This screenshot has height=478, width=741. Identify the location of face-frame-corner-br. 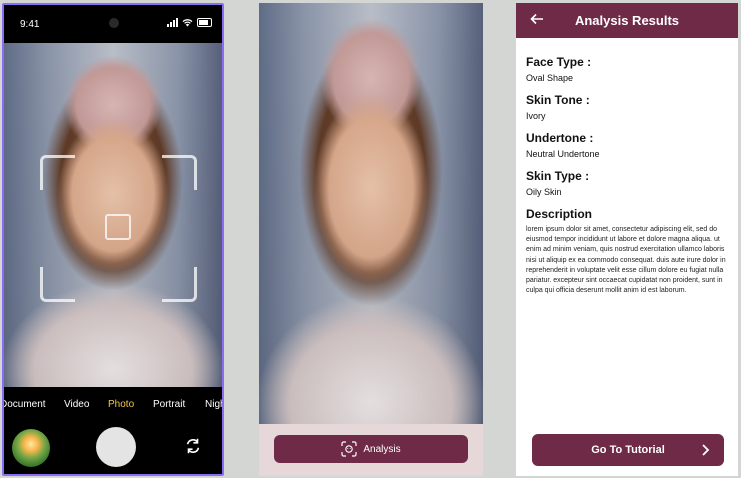
(179, 284).